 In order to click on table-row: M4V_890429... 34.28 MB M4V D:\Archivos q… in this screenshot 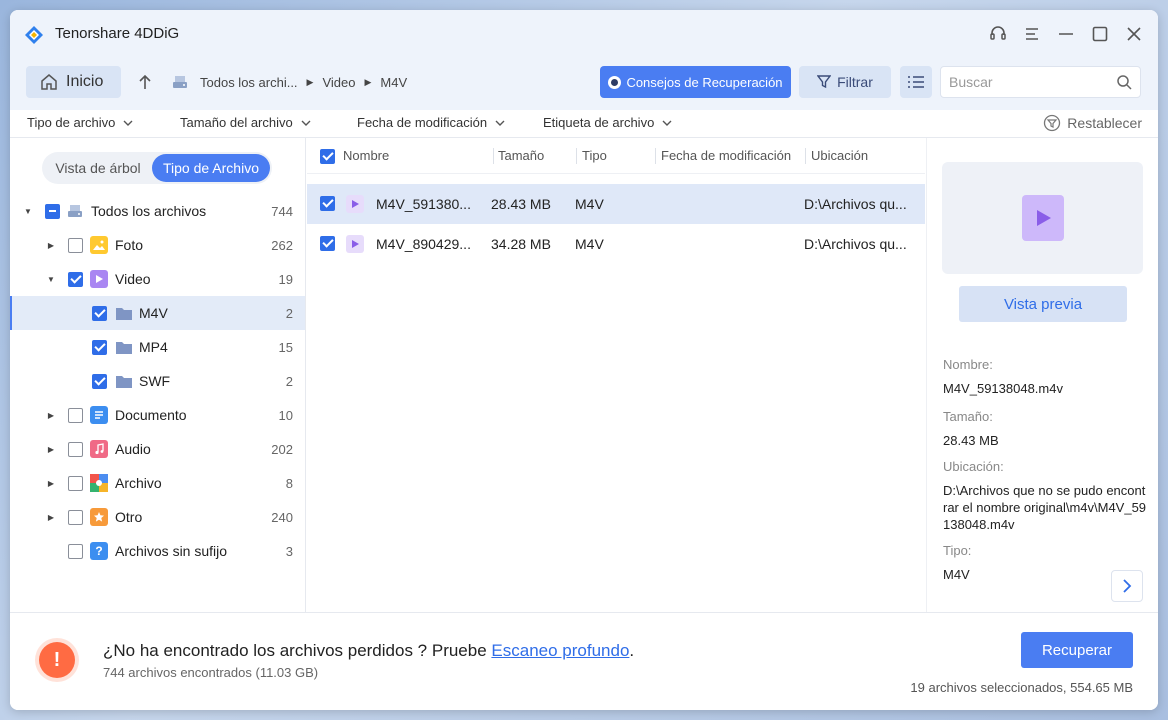, I will do `click(616, 244)`.